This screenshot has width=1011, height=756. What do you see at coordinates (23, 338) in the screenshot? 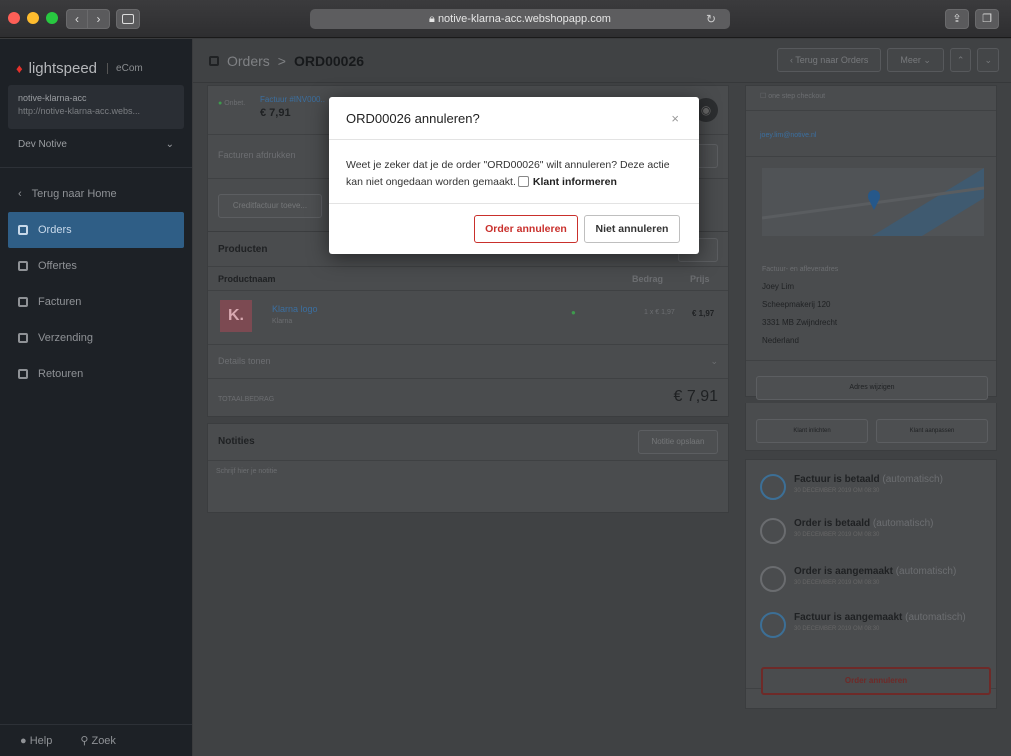
I see `truck-icon` at bounding box center [23, 338].